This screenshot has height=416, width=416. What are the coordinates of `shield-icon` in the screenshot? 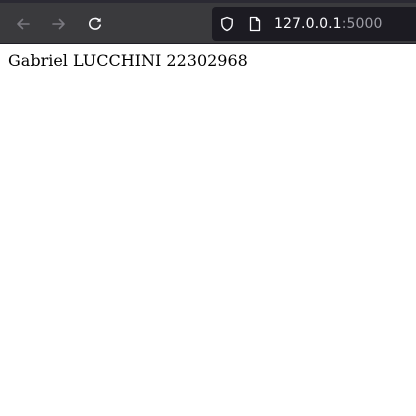 It's located at (227, 24).